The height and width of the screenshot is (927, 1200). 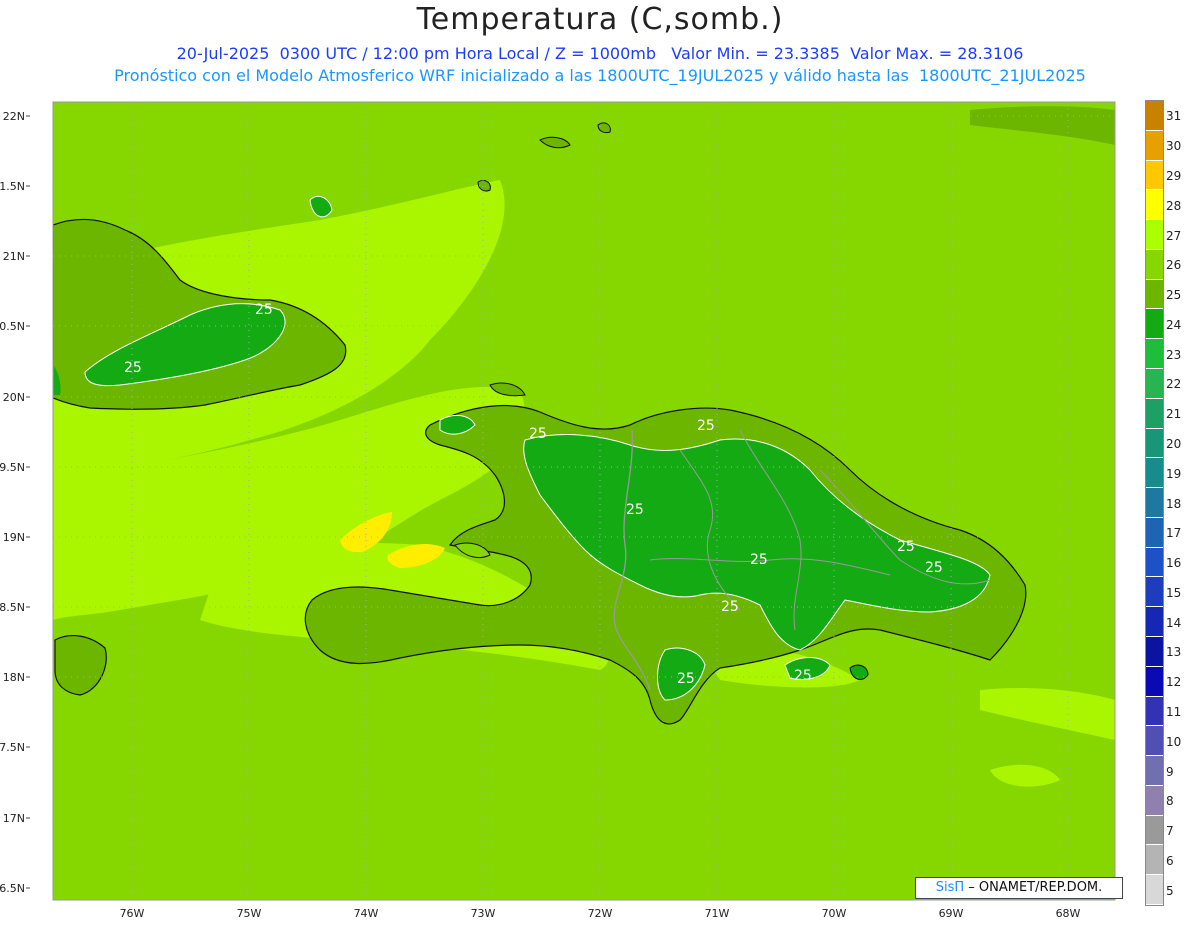 What do you see at coordinates (14, 677) in the screenshot?
I see `lat-label: 18N` at bounding box center [14, 677].